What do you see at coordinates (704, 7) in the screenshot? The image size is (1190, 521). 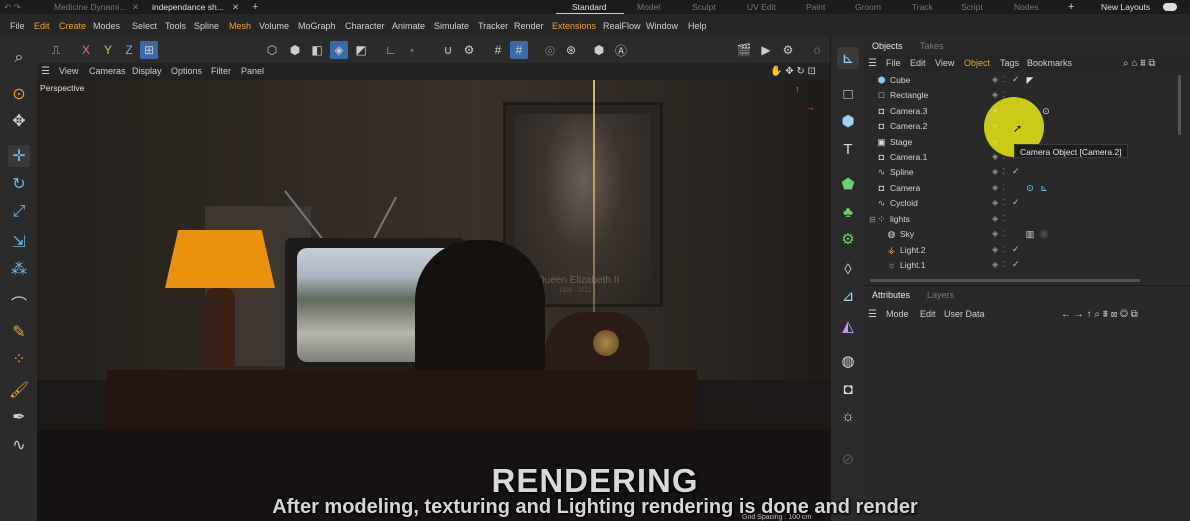 I see `layout-tab-sculpt: Sculpt` at bounding box center [704, 7].